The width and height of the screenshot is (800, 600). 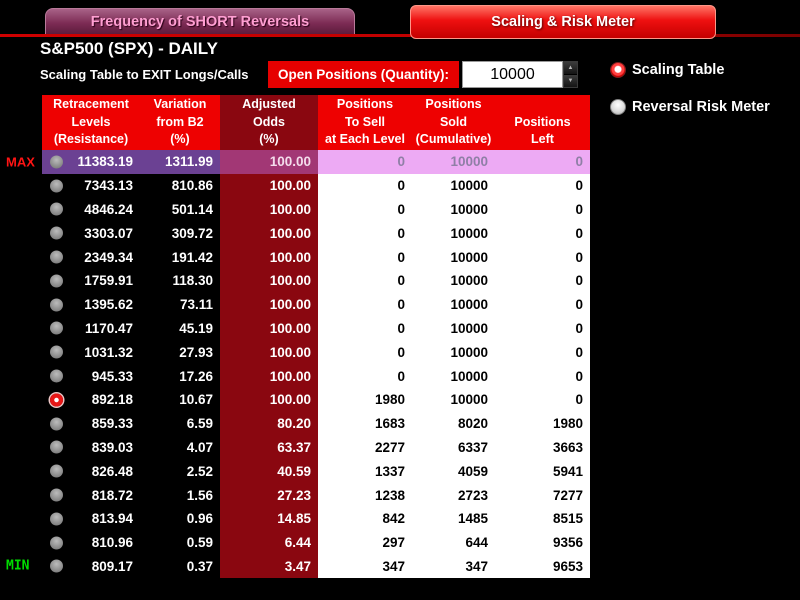 What do you see at coordinates (180, 376) in the screenshot?
I see `cell-variation: 17.26` at bounding box center [180, 376].